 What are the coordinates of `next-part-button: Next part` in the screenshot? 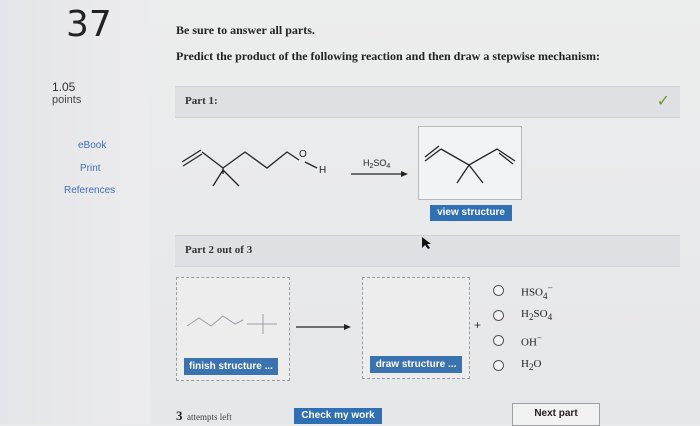 It's located at (556, 414).